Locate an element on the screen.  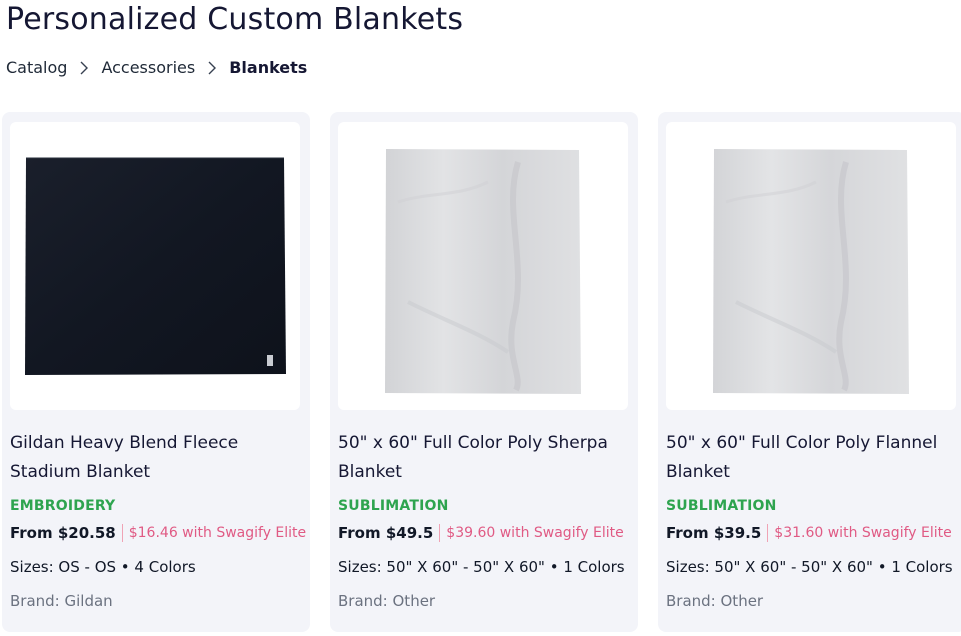
technique-label: EMBROIDERY is located at coordinates (63, 506).